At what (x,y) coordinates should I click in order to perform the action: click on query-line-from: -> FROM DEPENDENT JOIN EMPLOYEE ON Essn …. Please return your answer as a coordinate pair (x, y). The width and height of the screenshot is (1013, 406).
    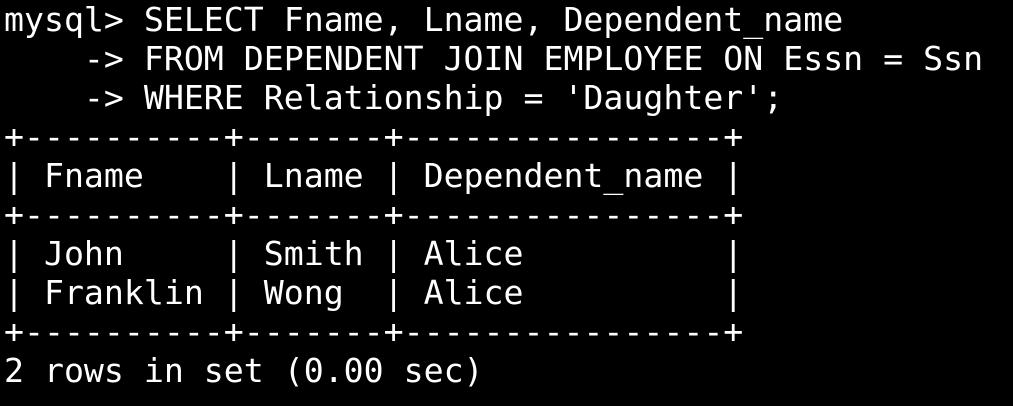
    Looking at the image, I should click on (494, 58).